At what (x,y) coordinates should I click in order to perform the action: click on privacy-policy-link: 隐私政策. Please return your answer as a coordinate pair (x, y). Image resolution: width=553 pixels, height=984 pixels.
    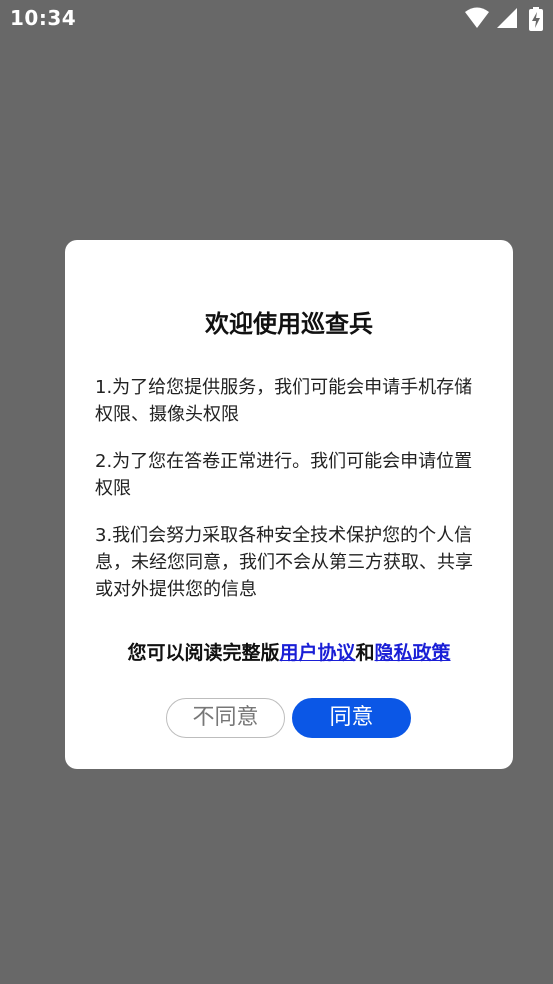
    Looking at the image, I should click on (413, 653).